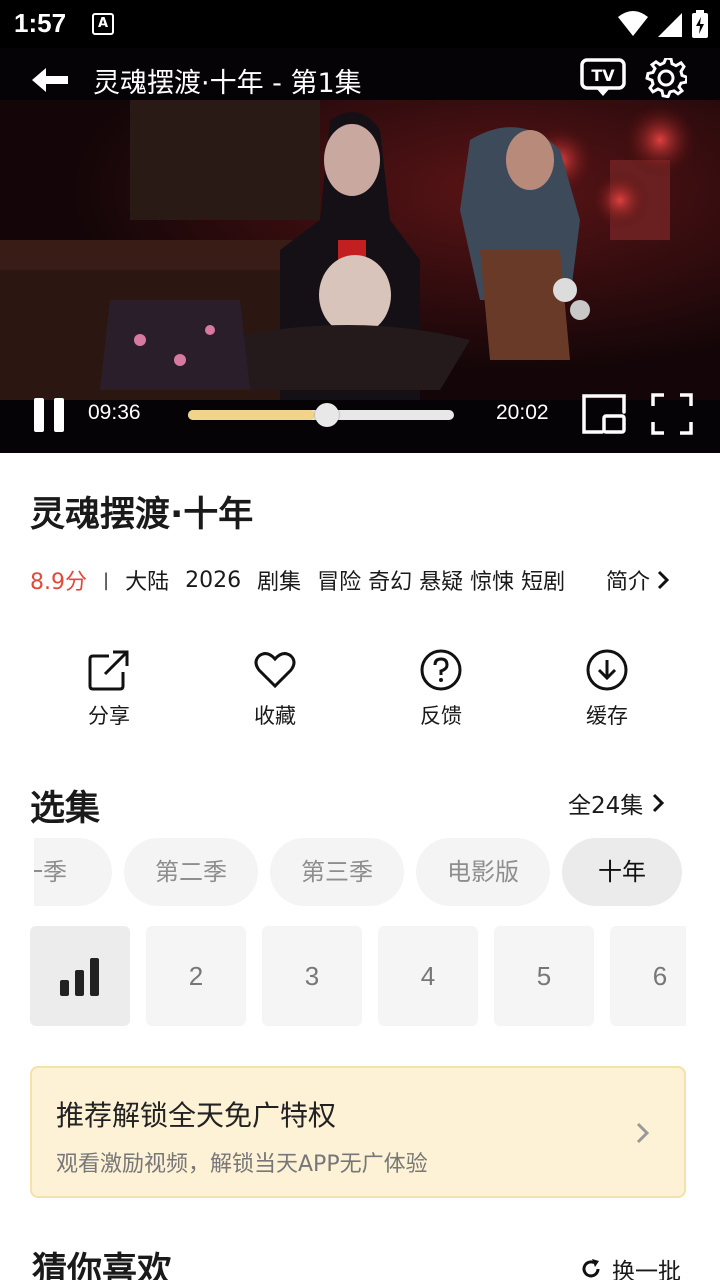  What do you see at coordinates (251, 415) in the screenshot?
I see `progress-fill` at bounding box center [251, 415].